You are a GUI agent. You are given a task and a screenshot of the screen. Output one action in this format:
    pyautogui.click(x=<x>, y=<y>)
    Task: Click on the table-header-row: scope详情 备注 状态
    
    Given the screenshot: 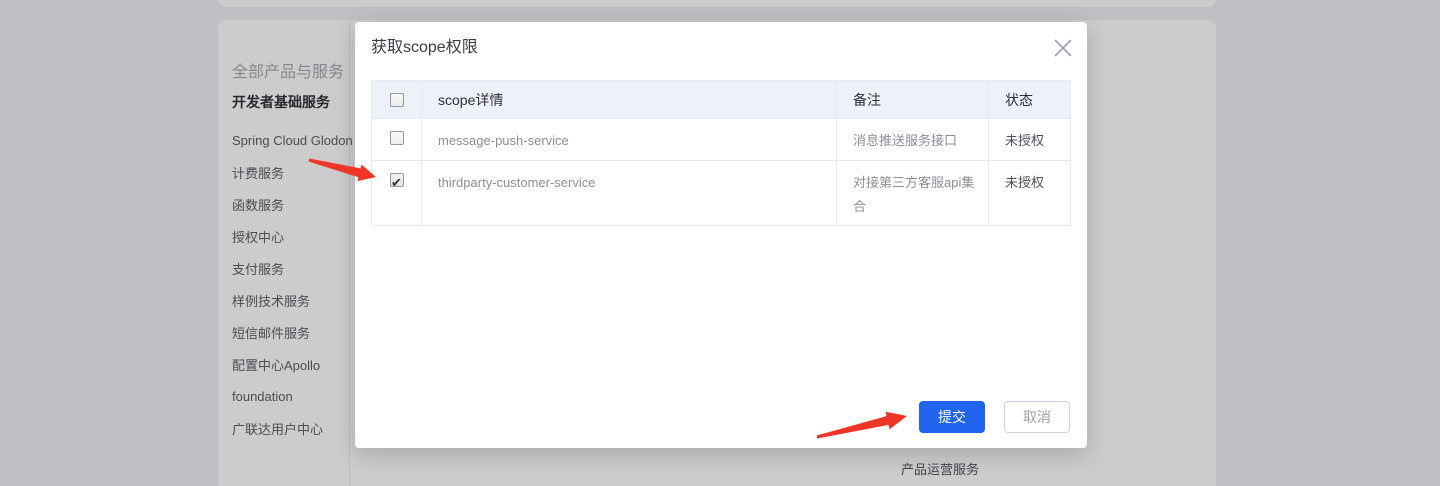 What is the action you would take?
    pyautogui.click(x=721, y=99)
    